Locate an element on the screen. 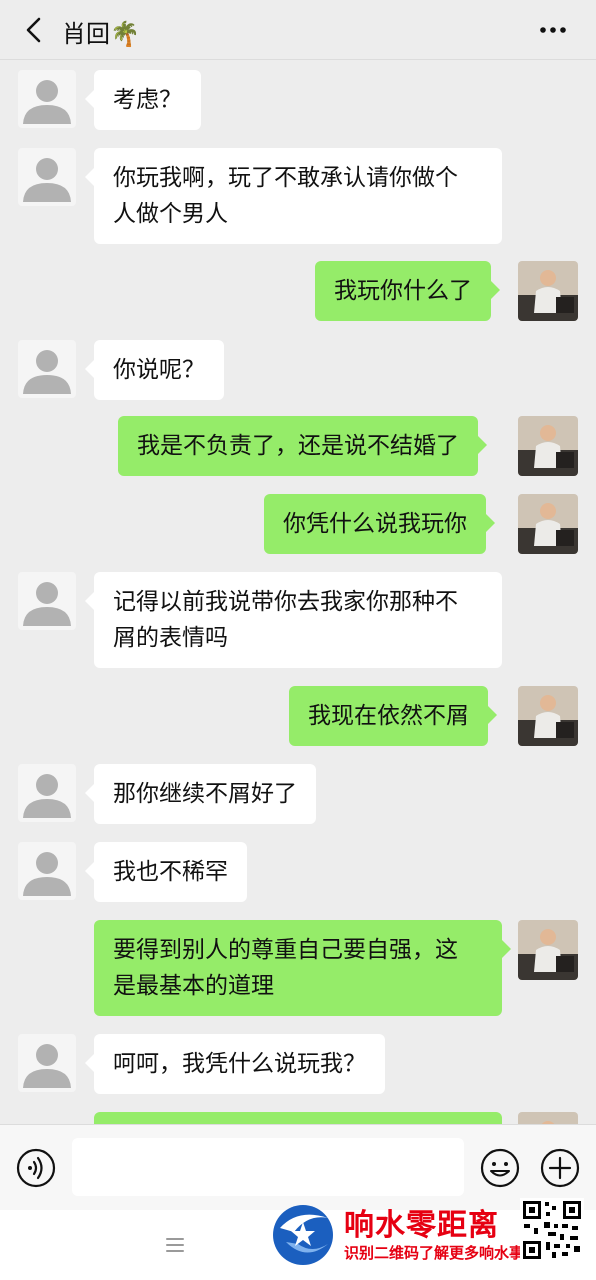 This screenshot has width=596, height=1280. message-bubble-received: 记得以前我说带你去我家你那种不 屑的表情吗 is located at coordinates (293, 620).